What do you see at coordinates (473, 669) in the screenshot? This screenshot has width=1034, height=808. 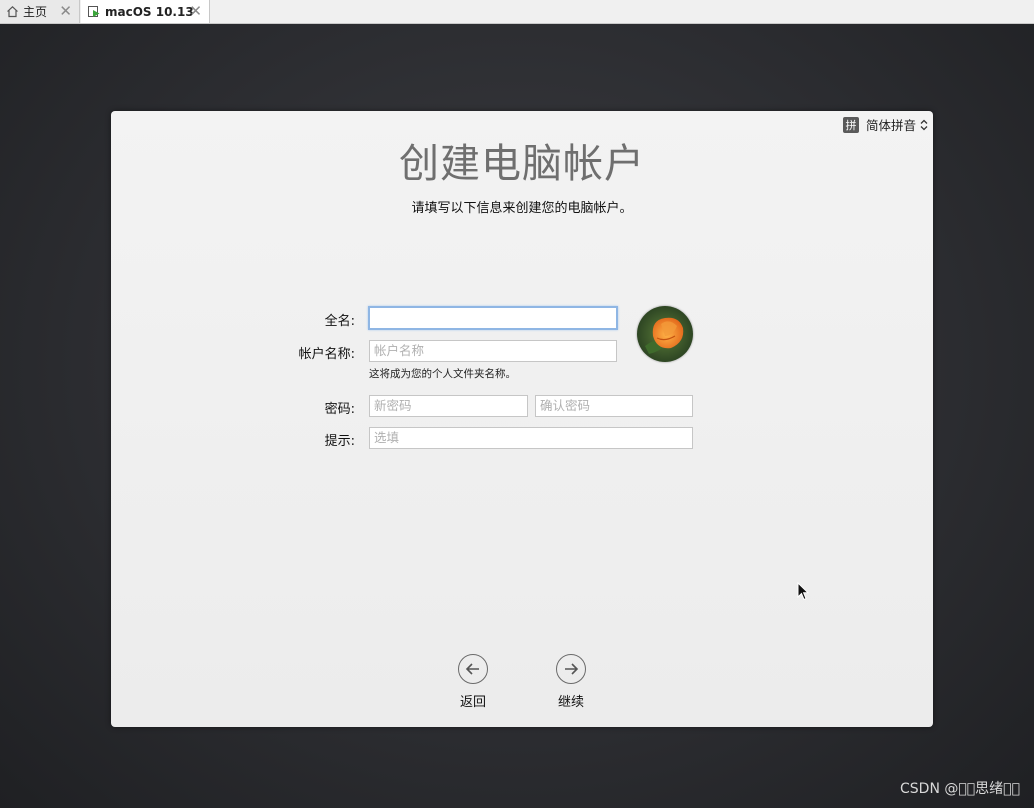 I see `arrow-left-icon` at bounding box center [473, 669].